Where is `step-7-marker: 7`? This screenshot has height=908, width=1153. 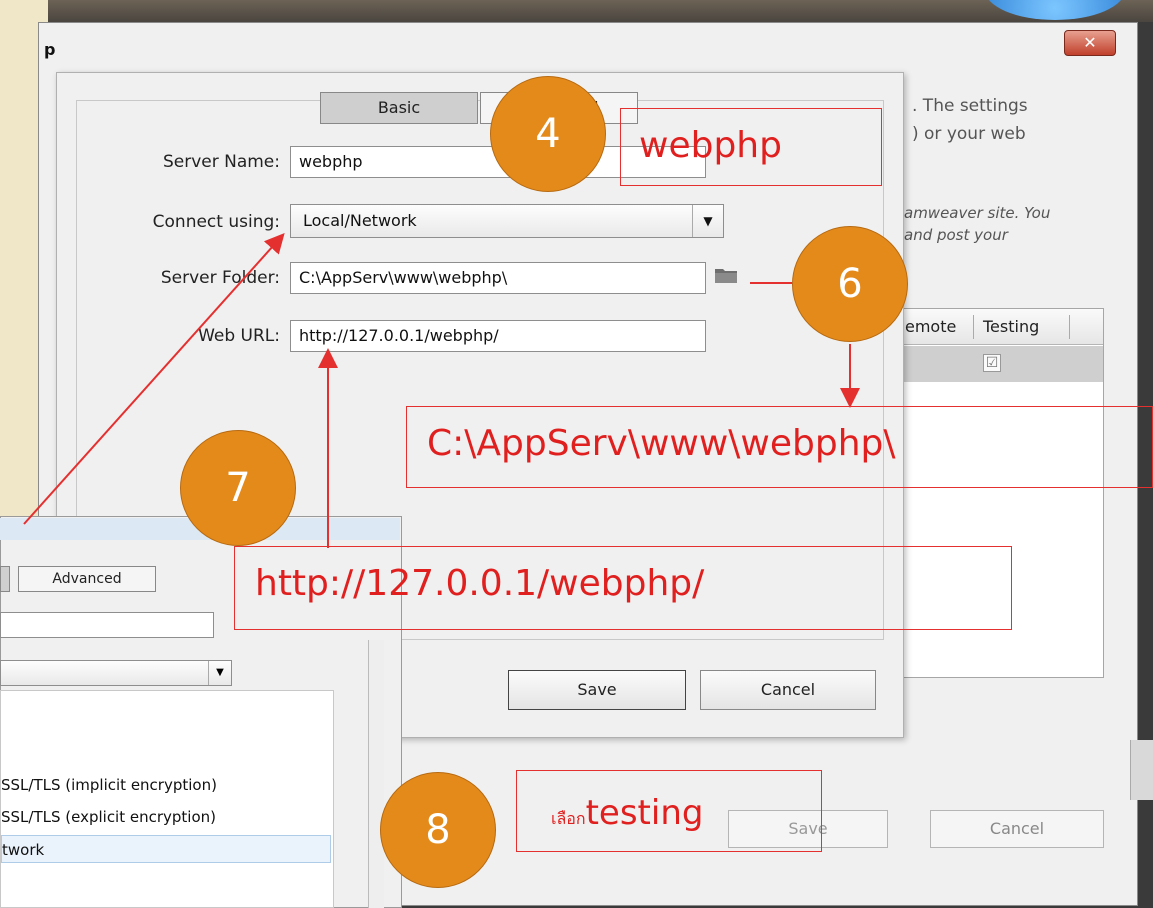 step-7-marker: 7 is located at coordinates (238, 488).